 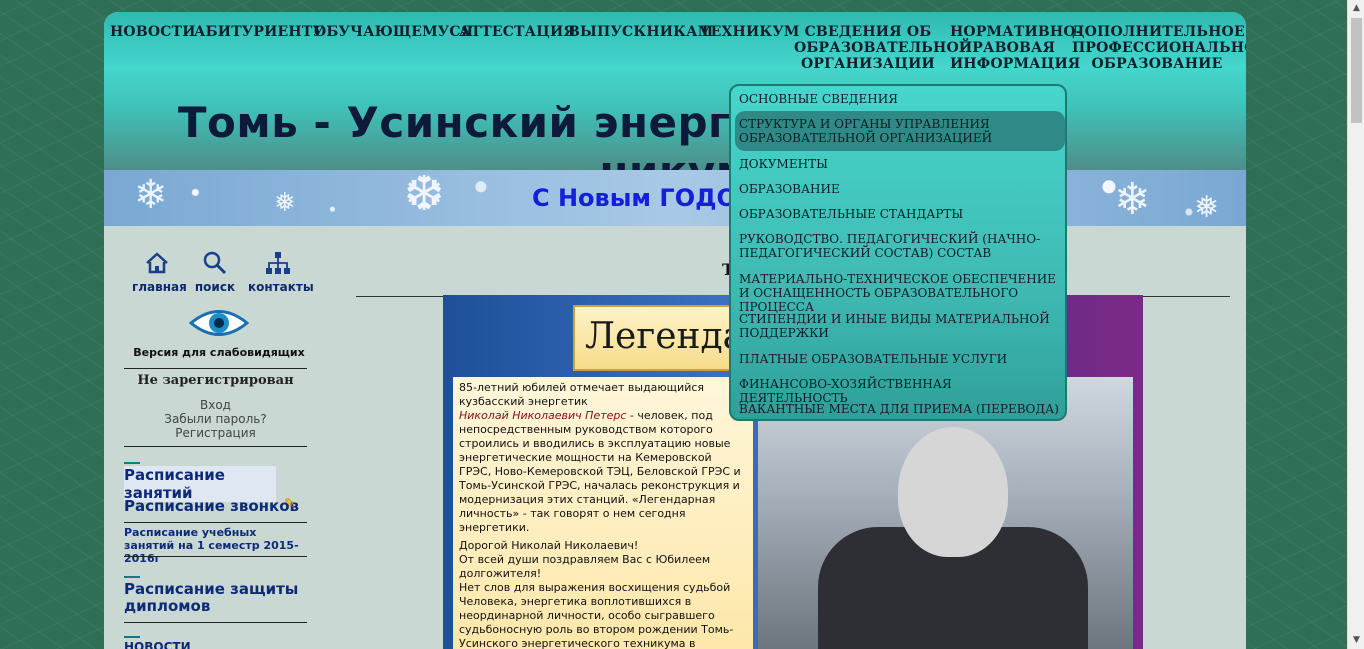 What do you see at coordinates (900, 189) in the screenshot?
I see `dropdown-item-education: ОБРАЗОВАНИЕ` at bounding box center [900, 189].